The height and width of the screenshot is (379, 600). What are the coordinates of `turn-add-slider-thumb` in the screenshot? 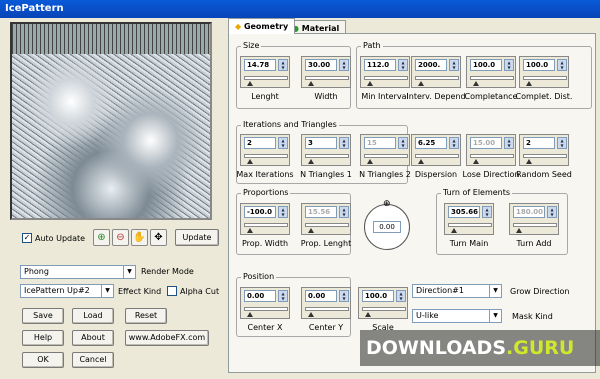 It's located at (519, 230).